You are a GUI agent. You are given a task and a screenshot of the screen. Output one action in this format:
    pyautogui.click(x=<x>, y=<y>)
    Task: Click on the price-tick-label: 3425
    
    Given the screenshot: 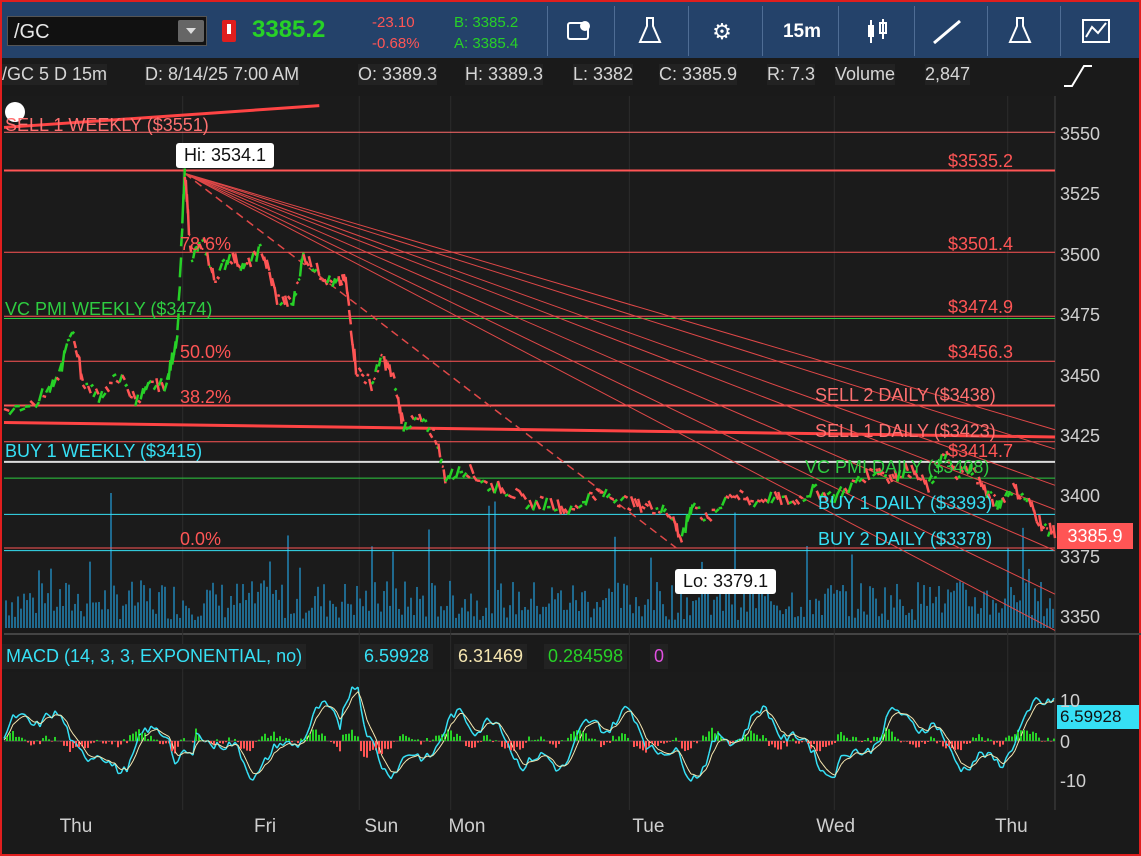 What is the action you would take?
    pyautogui.click(x=1080, y=436)
    